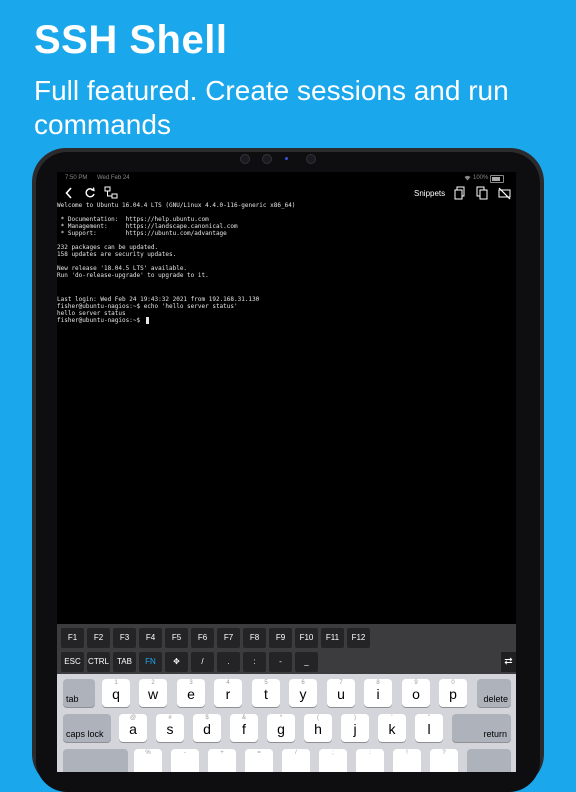  I want to click on tab-key: TAB, so click(124, 662).